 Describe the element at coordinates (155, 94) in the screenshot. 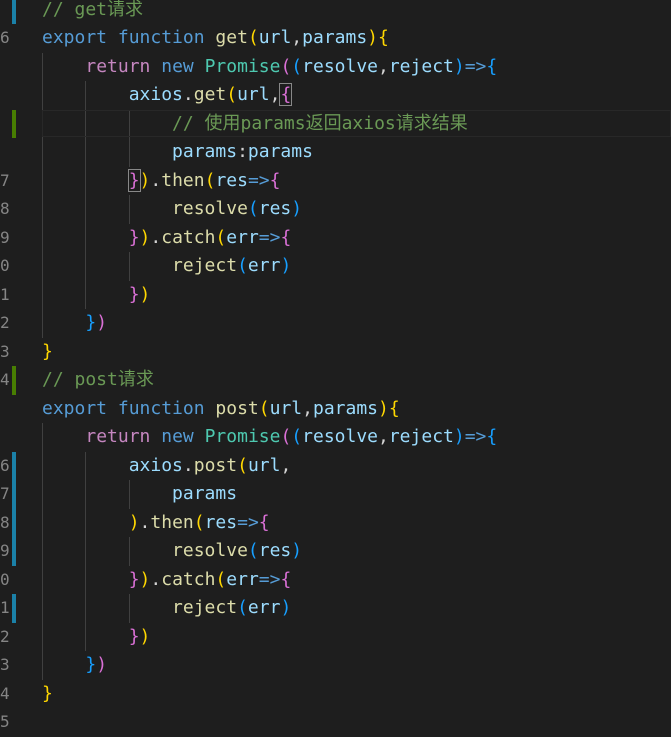

I see `code-token: axios` at that location.